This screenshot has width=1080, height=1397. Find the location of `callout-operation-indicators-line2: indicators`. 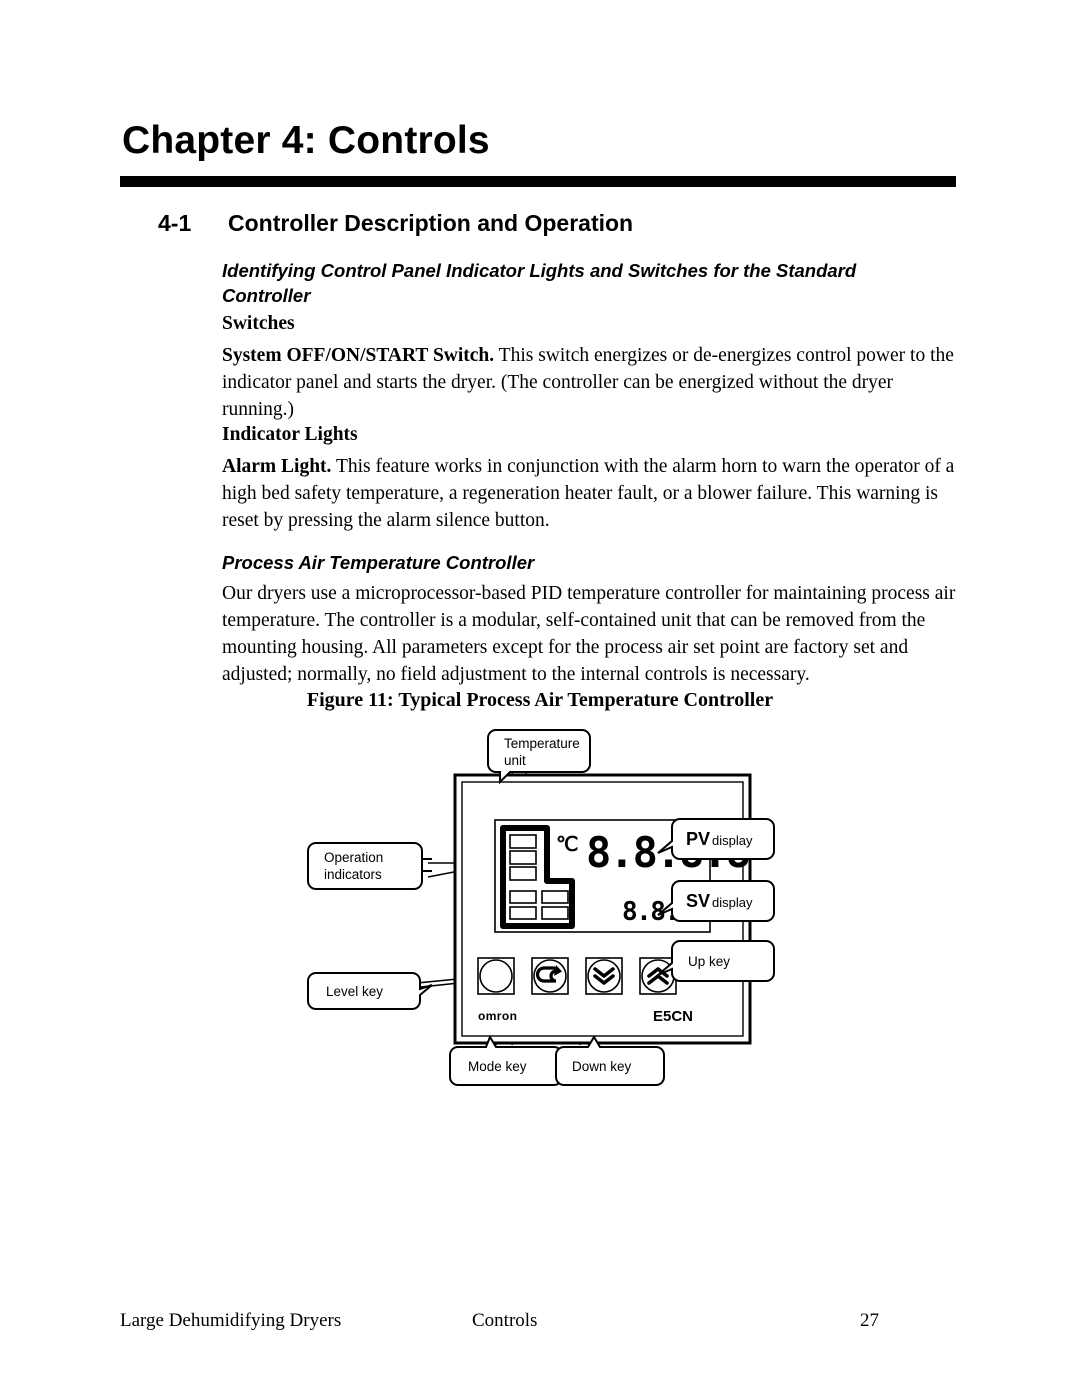

callout-operation-indicators-line2: indicators is located at coordinates (353, 874).